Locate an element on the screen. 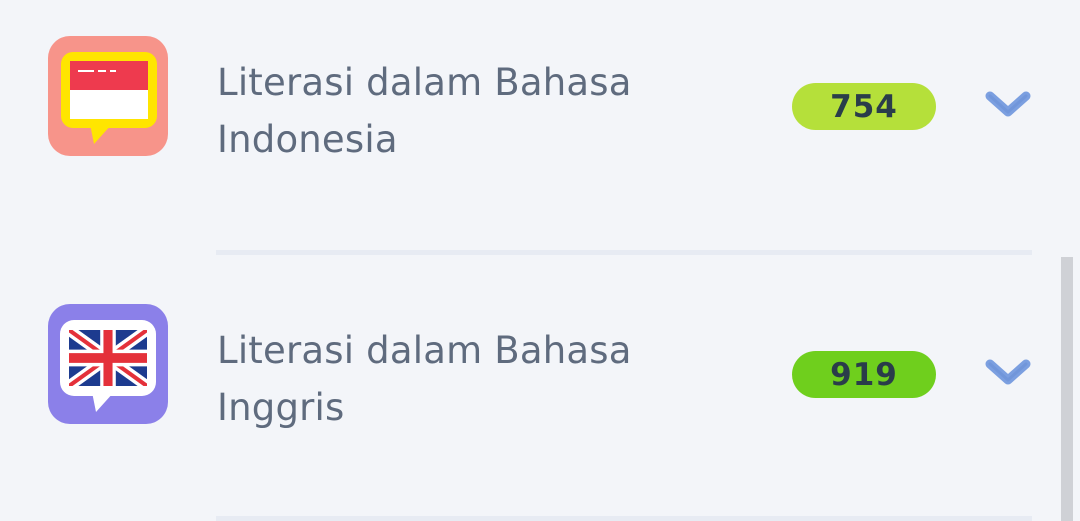 This screenshot has width=1080, height=521. scrollbar is located at coordinates (1067, 389).